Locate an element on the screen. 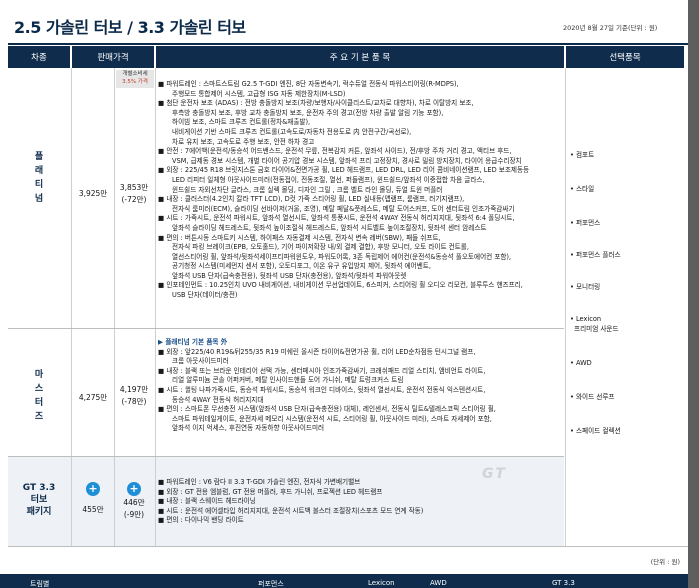  feature-line: USB 단자(데이터/충전) is located at coordinates (205, 295).